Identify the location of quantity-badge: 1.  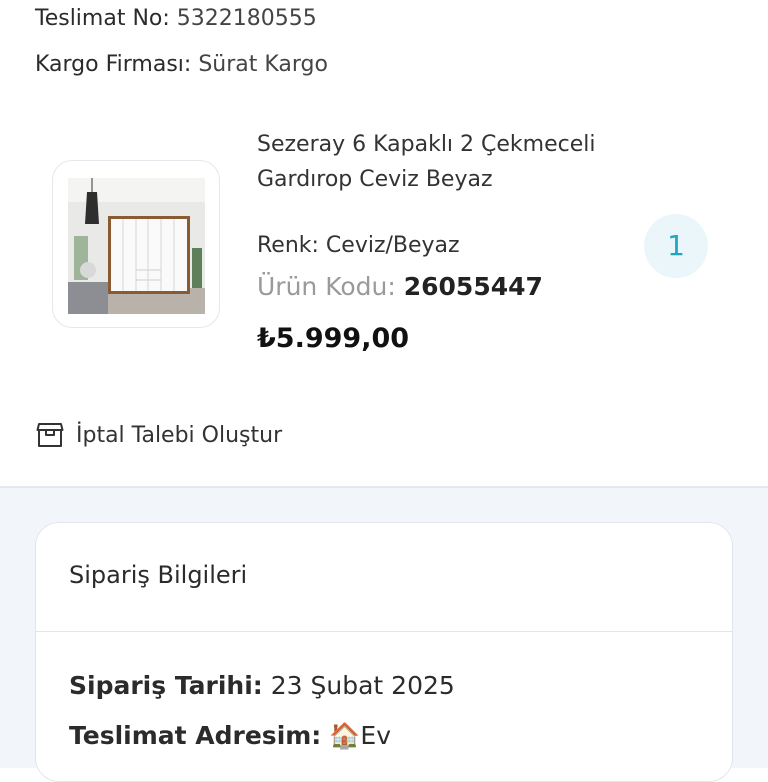
(676, 246).